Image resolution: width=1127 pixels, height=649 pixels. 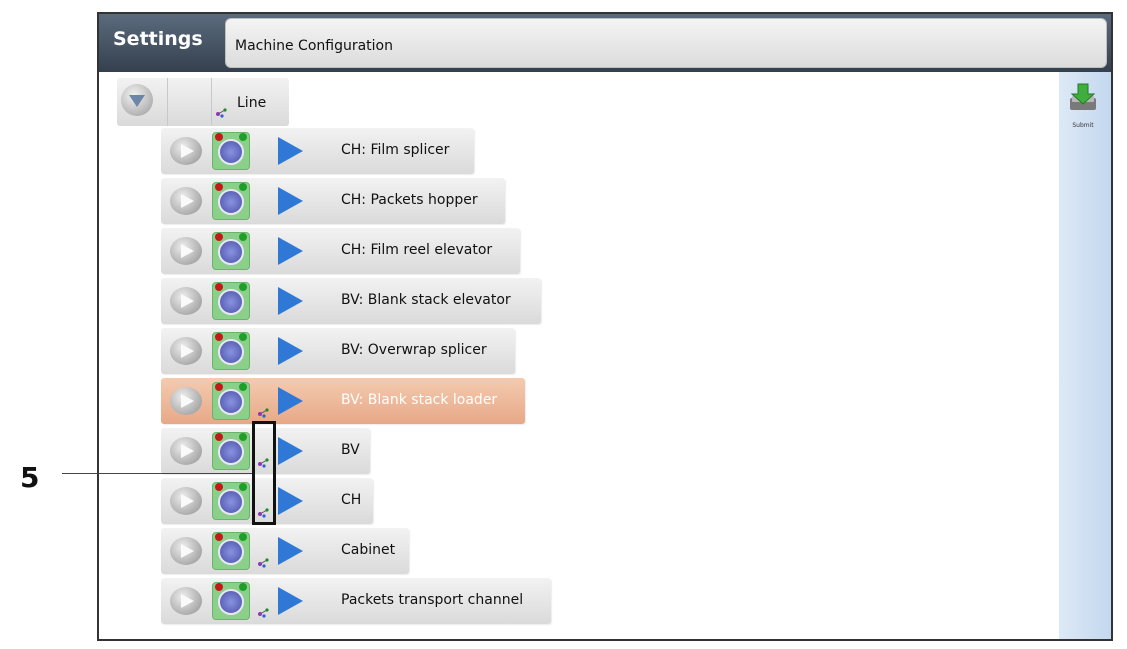 What do you see at coordinates (409, 200) in the screenshot?
I see `tree-row-label: CH: Packets hopper` at bounding box center [409, 200].